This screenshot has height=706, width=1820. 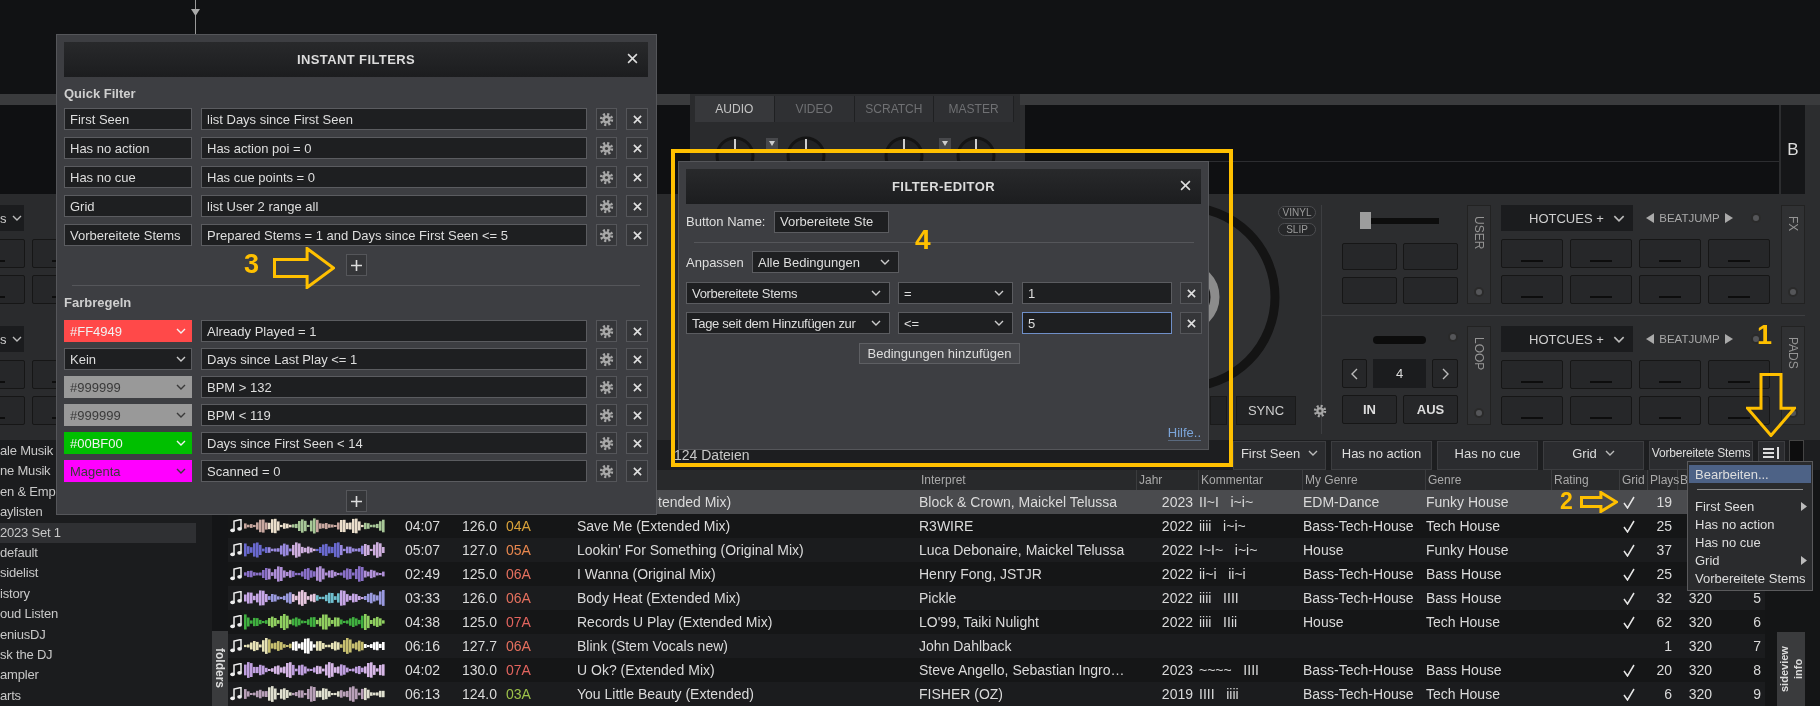 I want to click on step-number: 4, so click(x=923, y=240).